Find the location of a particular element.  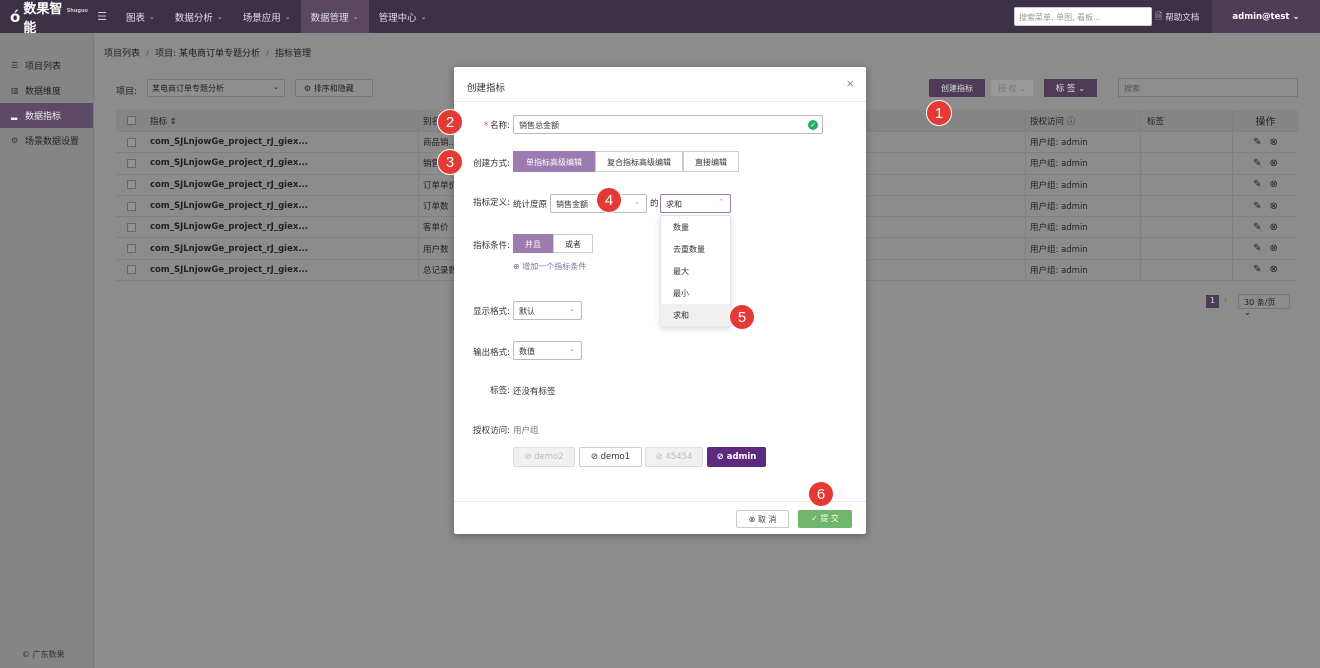

access-group-demo2: ⊘ demo2 is located at coordinates (544, 457).